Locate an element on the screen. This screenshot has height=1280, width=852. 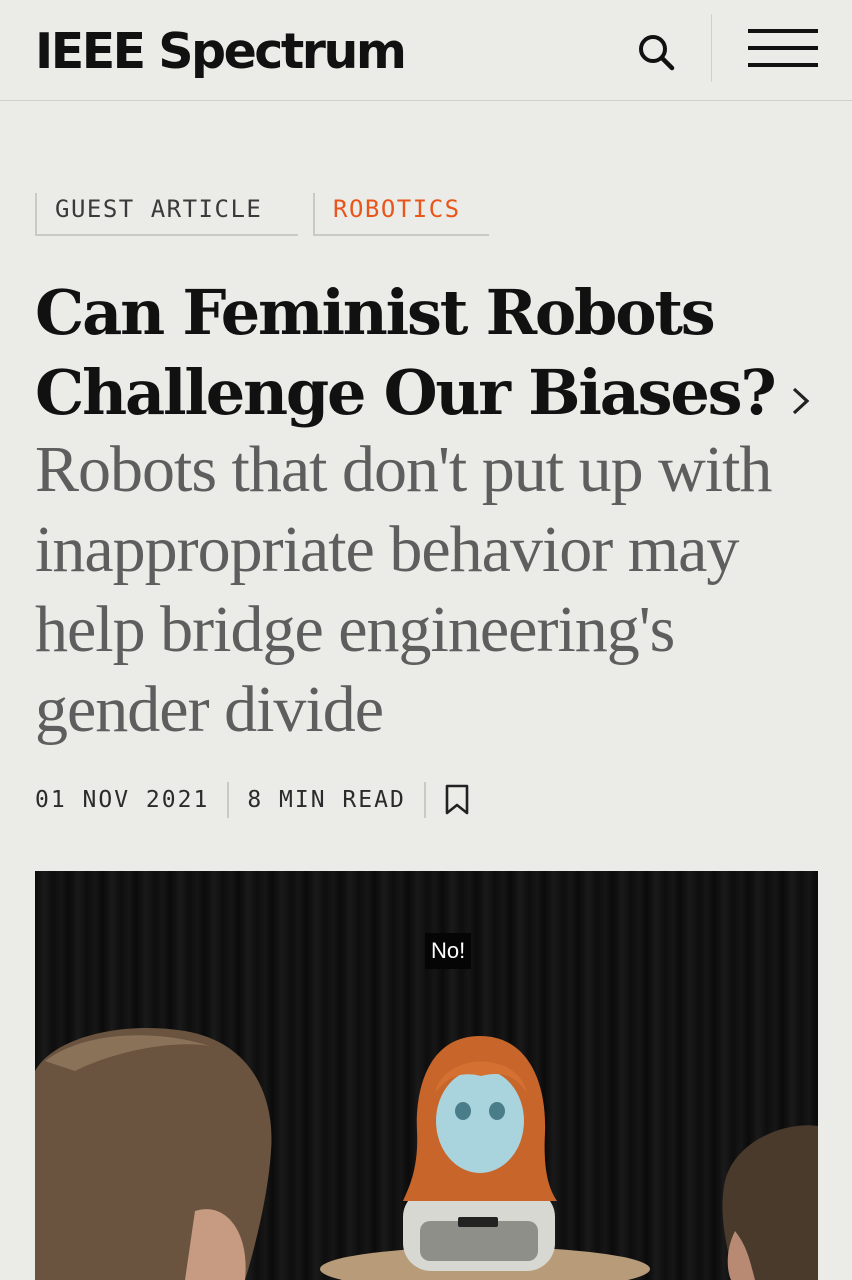
article-meta: 01 NOV 2021 8 MIN READ is located at coordinates (252, 800).